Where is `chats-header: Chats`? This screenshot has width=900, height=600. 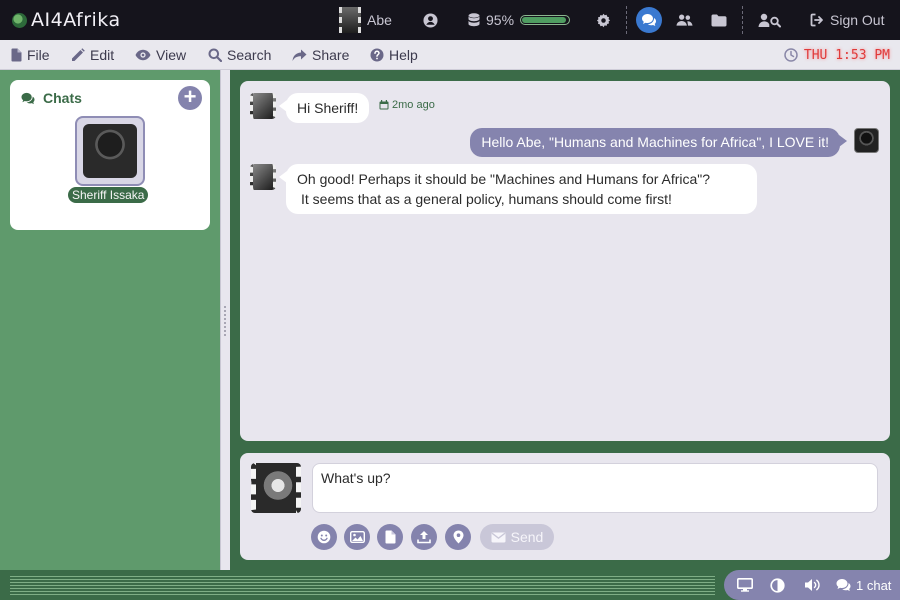
chats-header: Chats is located at coordinates (51, 98).